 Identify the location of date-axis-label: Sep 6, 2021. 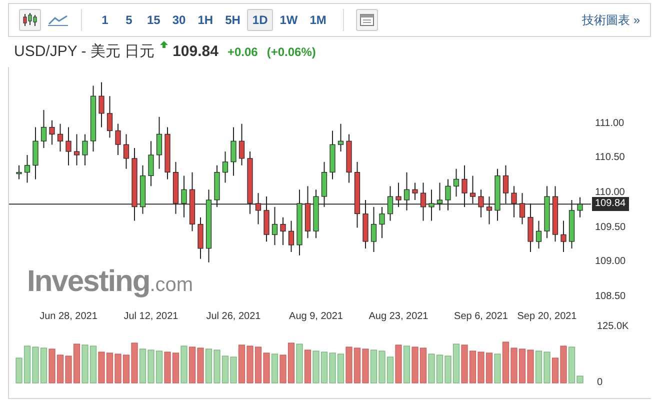
(481, 317).